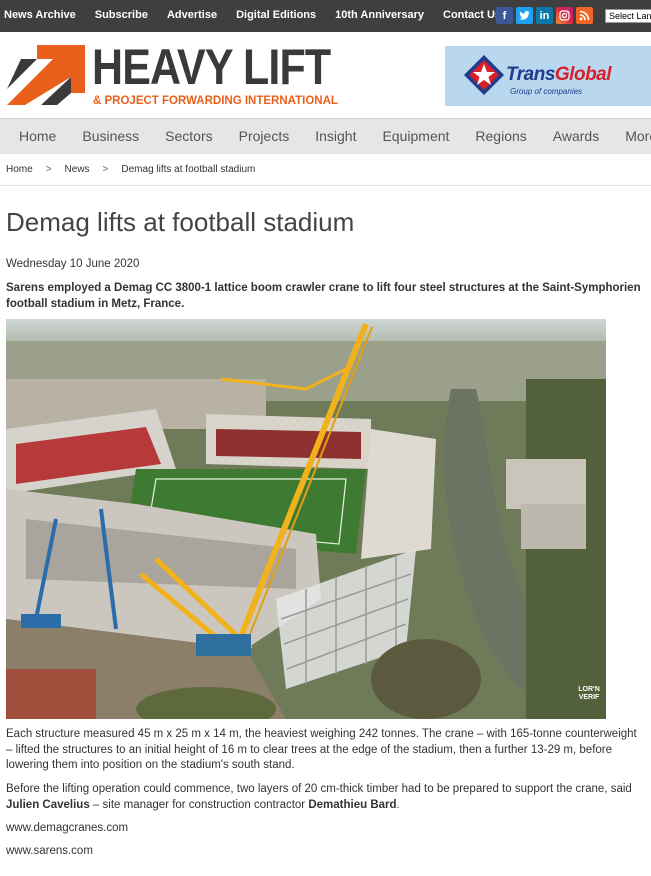  I want to click on transglobal-ad-banner: TransGlobal Group of companies, so click(548, 76).